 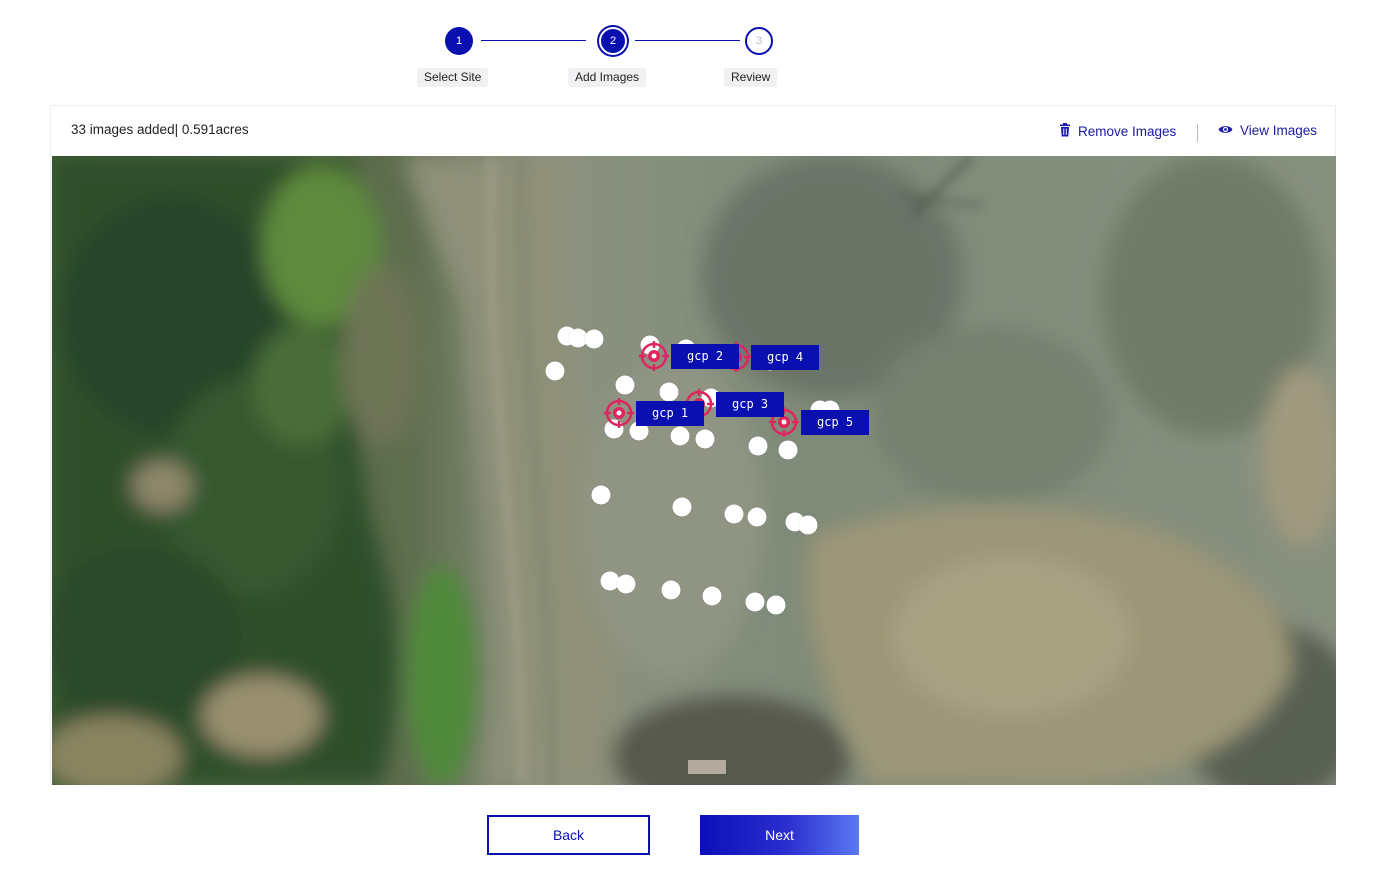 I want to click on step-3-number: 3, so click(x=759, y=41).